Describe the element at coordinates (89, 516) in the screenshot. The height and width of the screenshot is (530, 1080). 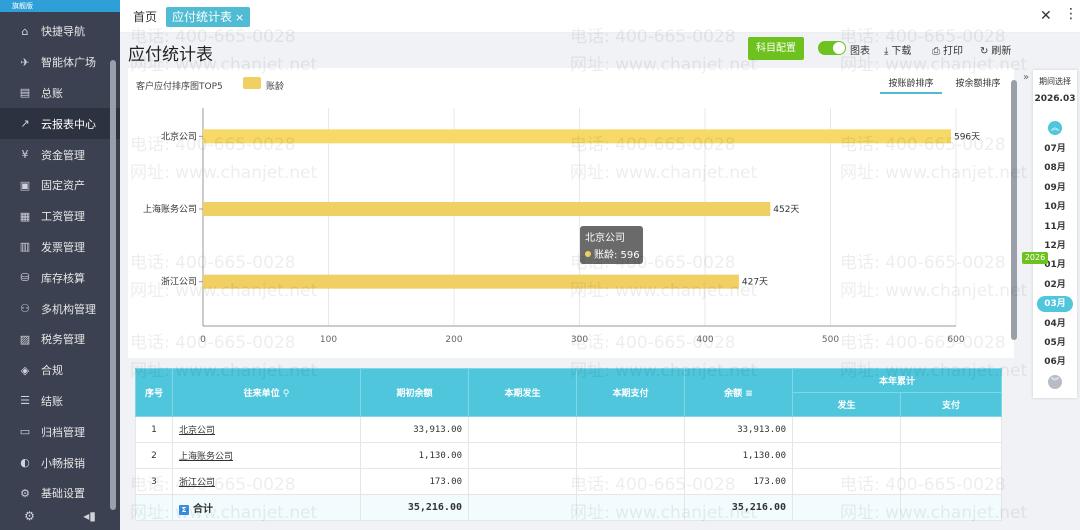
I see `collapse-sidebar-icon: ◂▮` at that location.